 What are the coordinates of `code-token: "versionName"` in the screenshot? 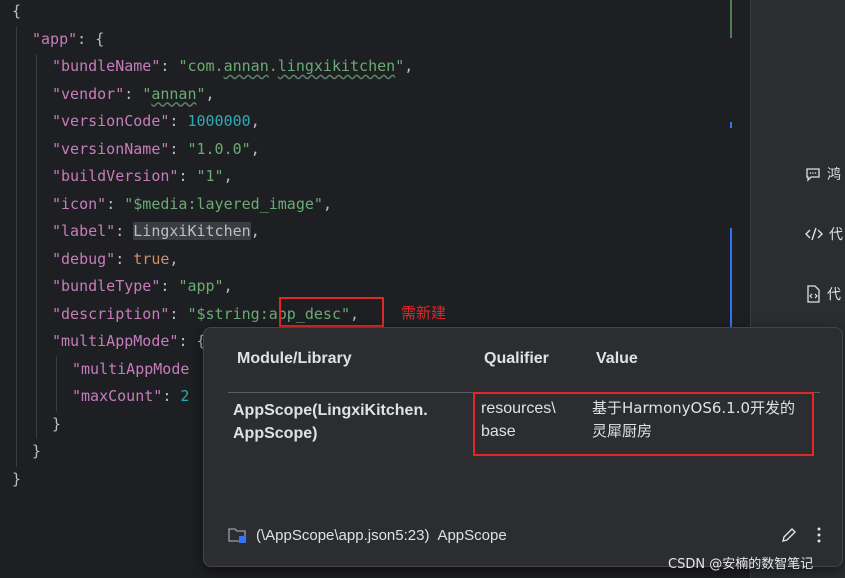 It's located at (111, 148).